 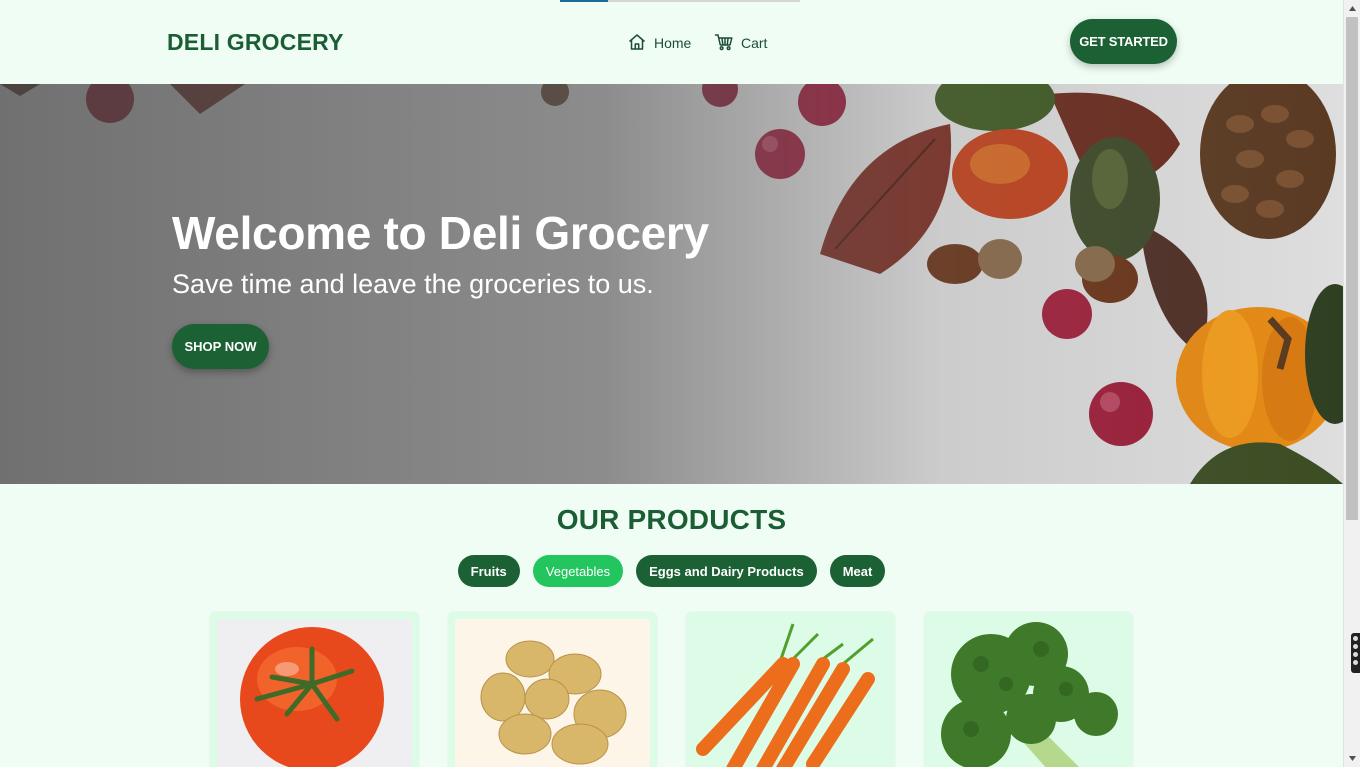 What do you see at coordinates (488, 571) in the screenshot?
I see `filter-fruits: Fruits` at bounding box center [488, 571].